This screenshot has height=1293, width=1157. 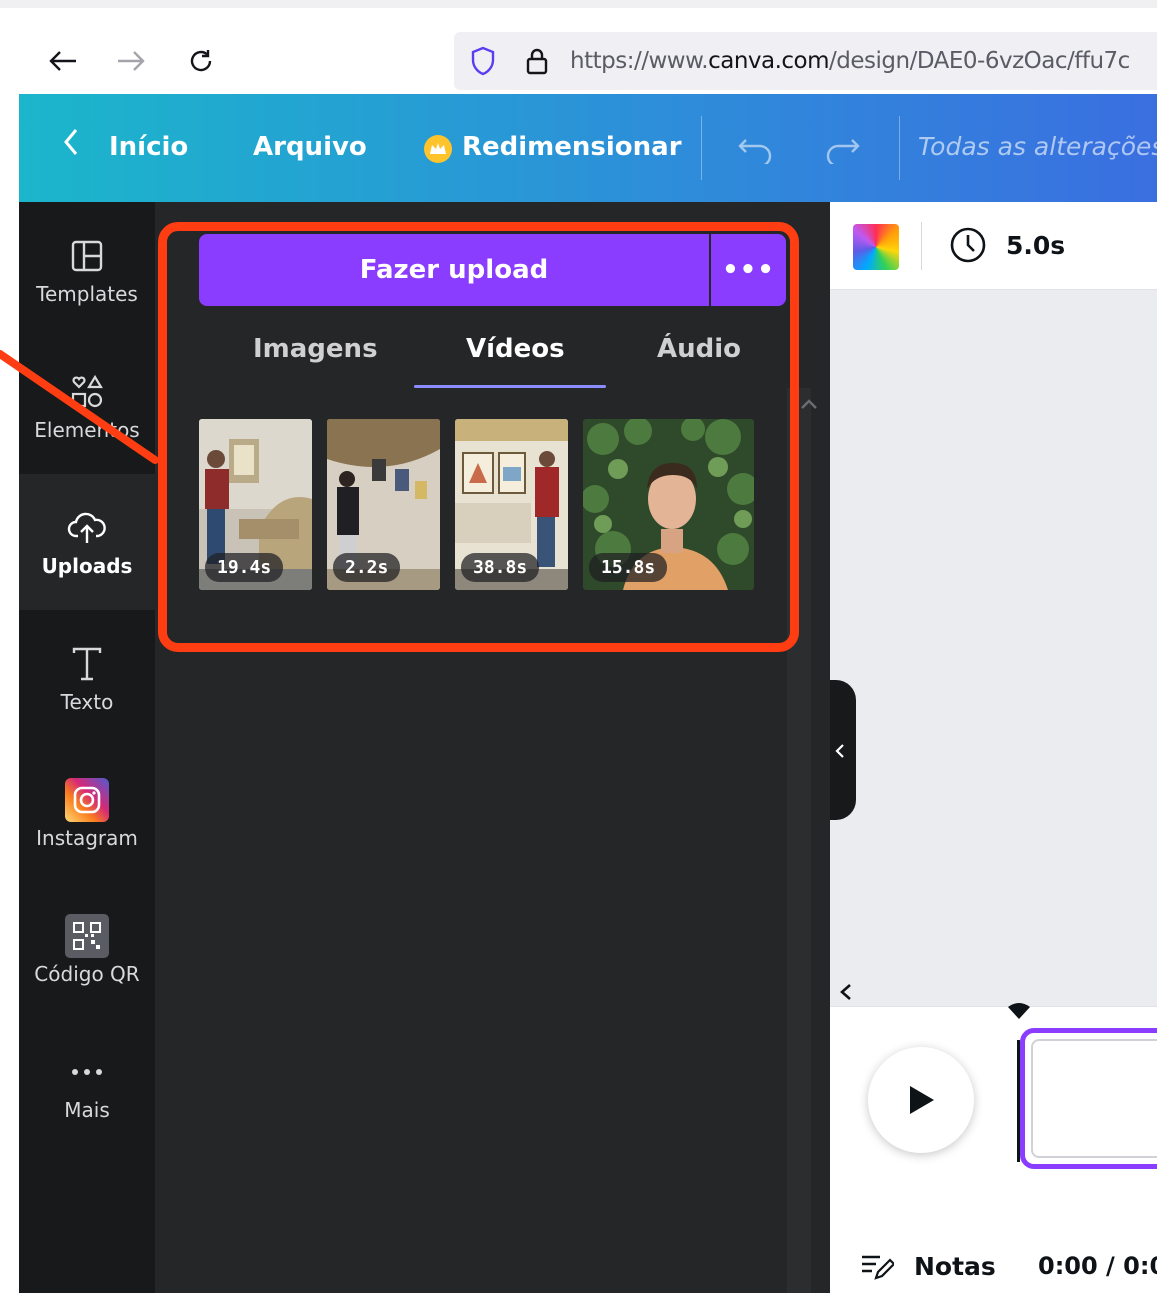 I want to click on text-icon, so click(x=87, y=664).